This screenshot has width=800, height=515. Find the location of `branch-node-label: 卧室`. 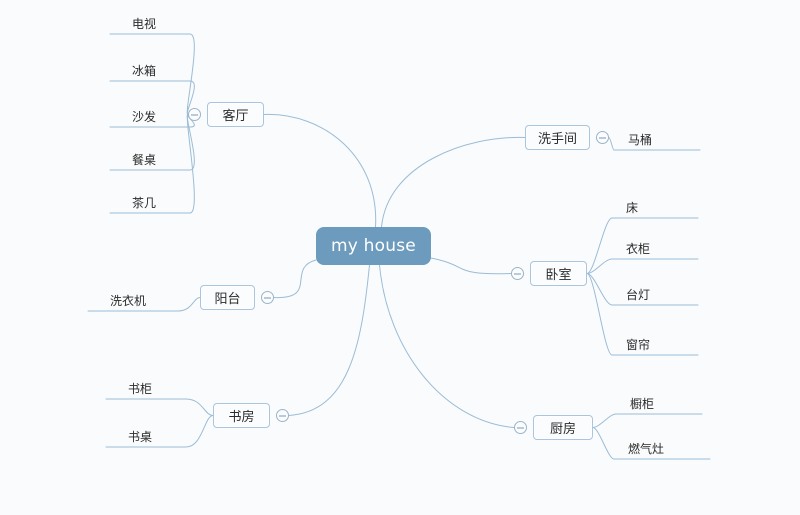

branch-node-label: 卧室 is located at coordinates (558, 275).